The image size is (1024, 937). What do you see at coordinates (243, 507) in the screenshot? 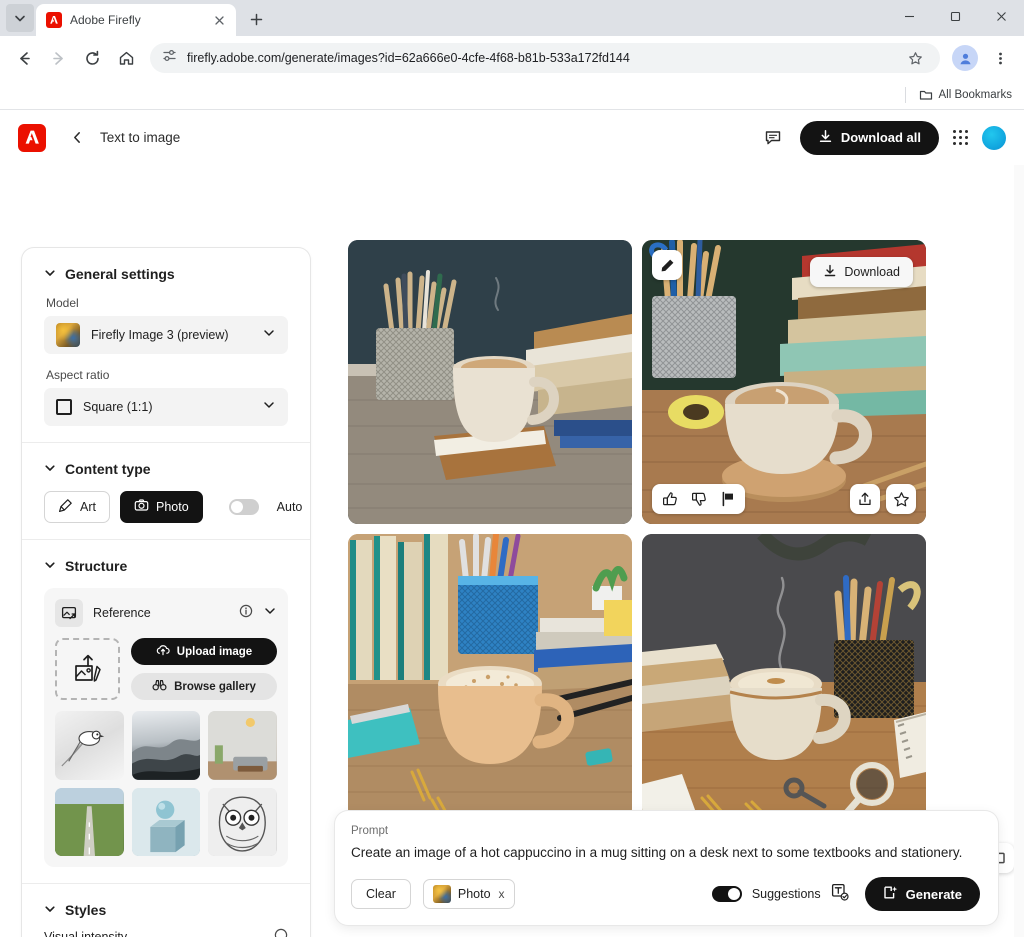
I see `auto-toggle` at bounding box center [243, 507].